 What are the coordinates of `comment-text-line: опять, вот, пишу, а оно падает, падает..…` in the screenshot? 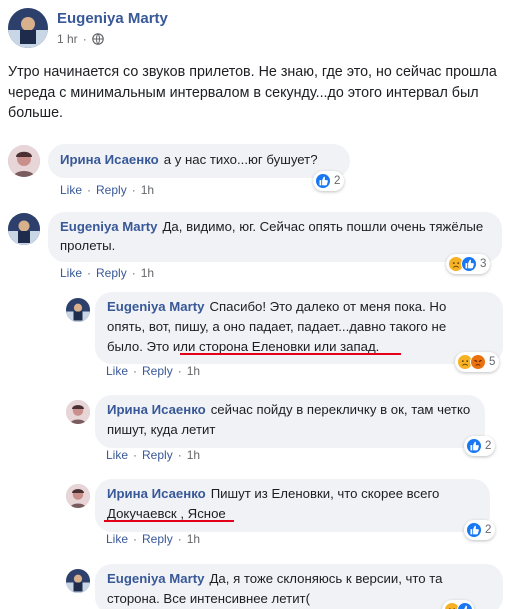 It's located at (277, 326).